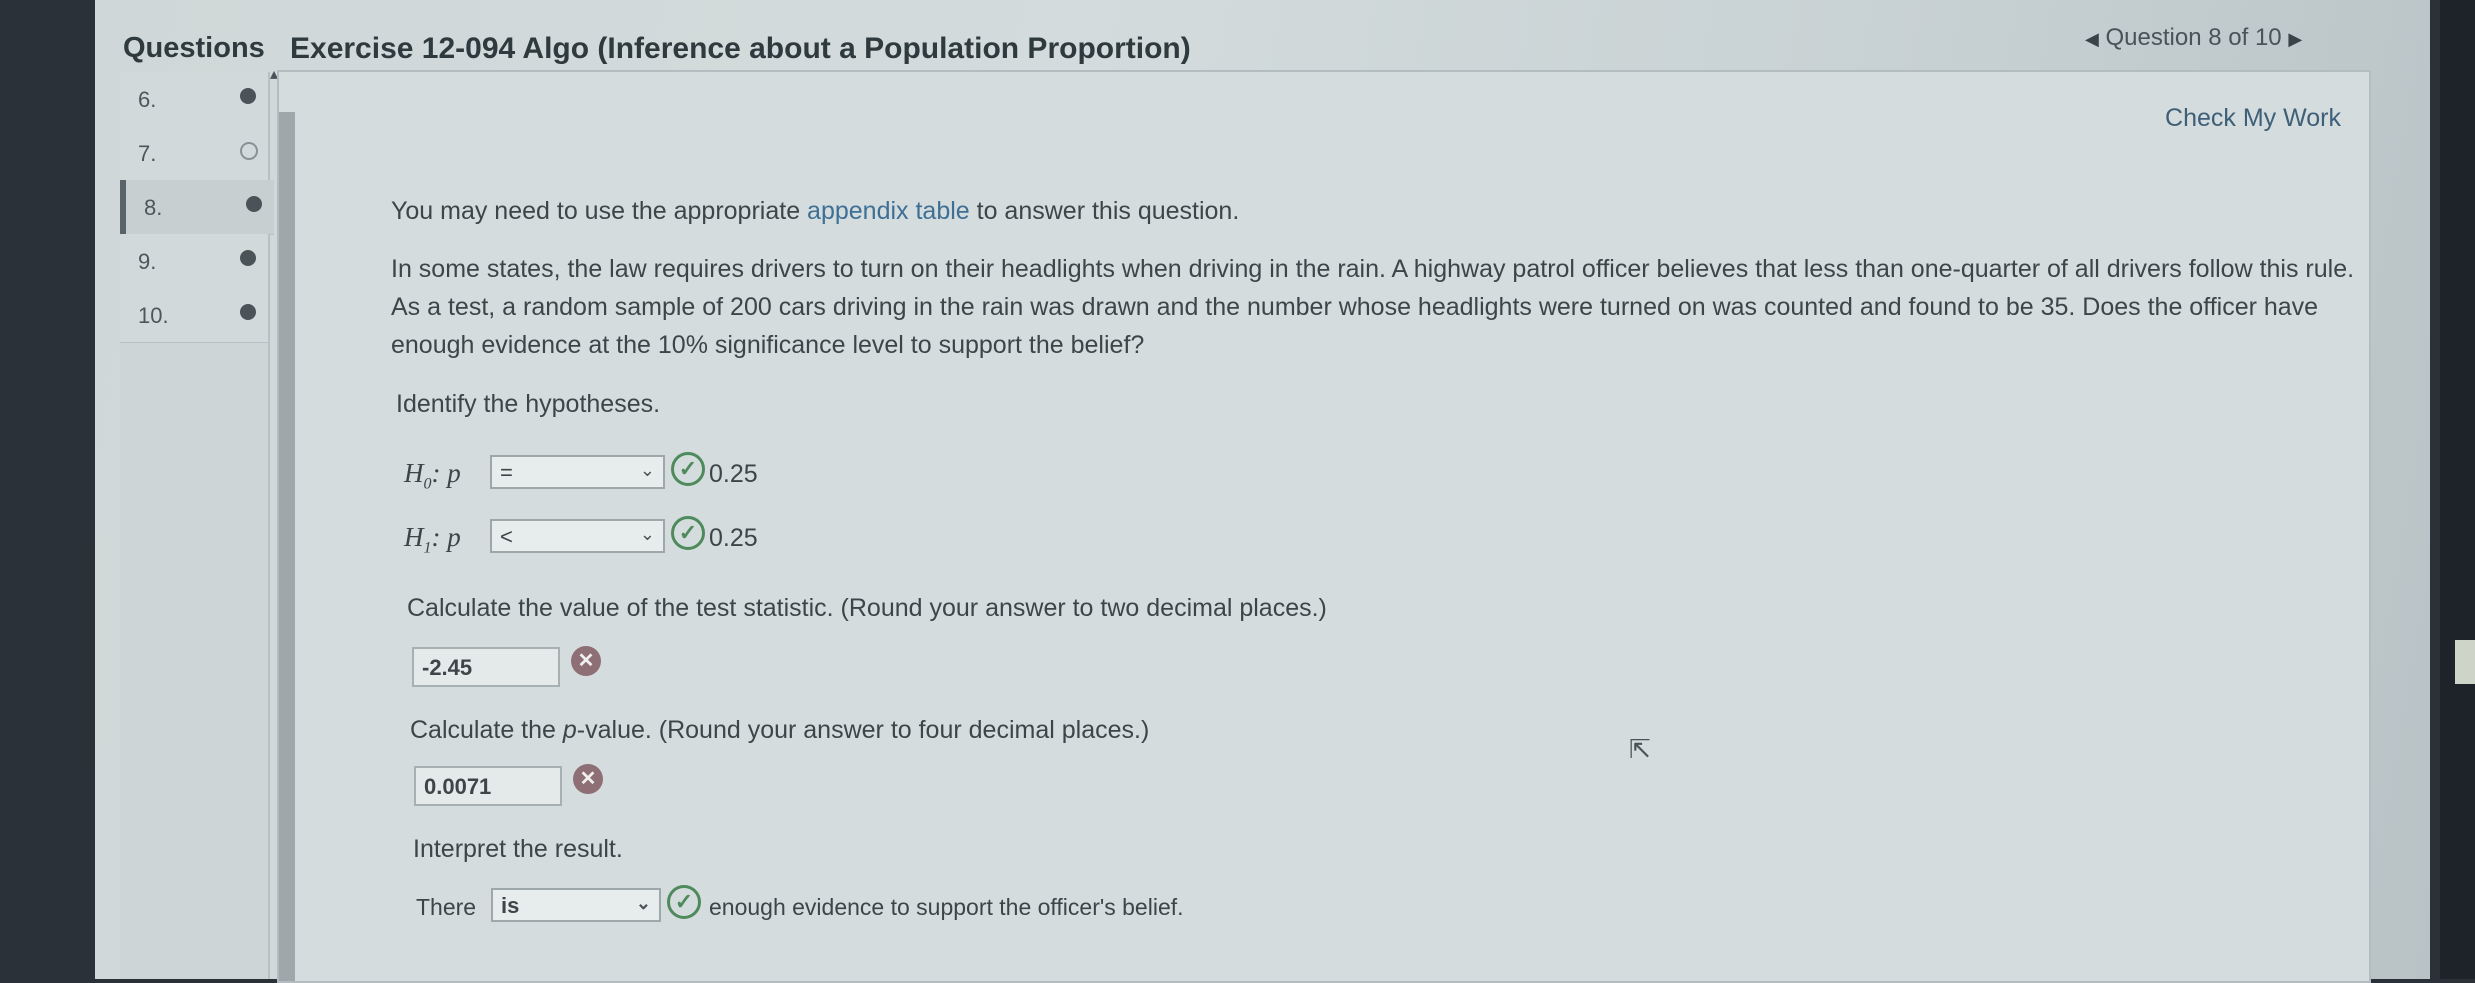  Describe the element at coordinates (733, 474) in the screenshot. I see `h0-value: 0.25` at that location.